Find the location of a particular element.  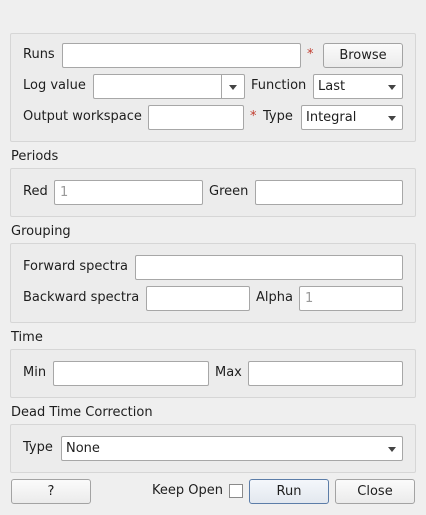

log-value-label: Log value is located at coordinates (54, 85).